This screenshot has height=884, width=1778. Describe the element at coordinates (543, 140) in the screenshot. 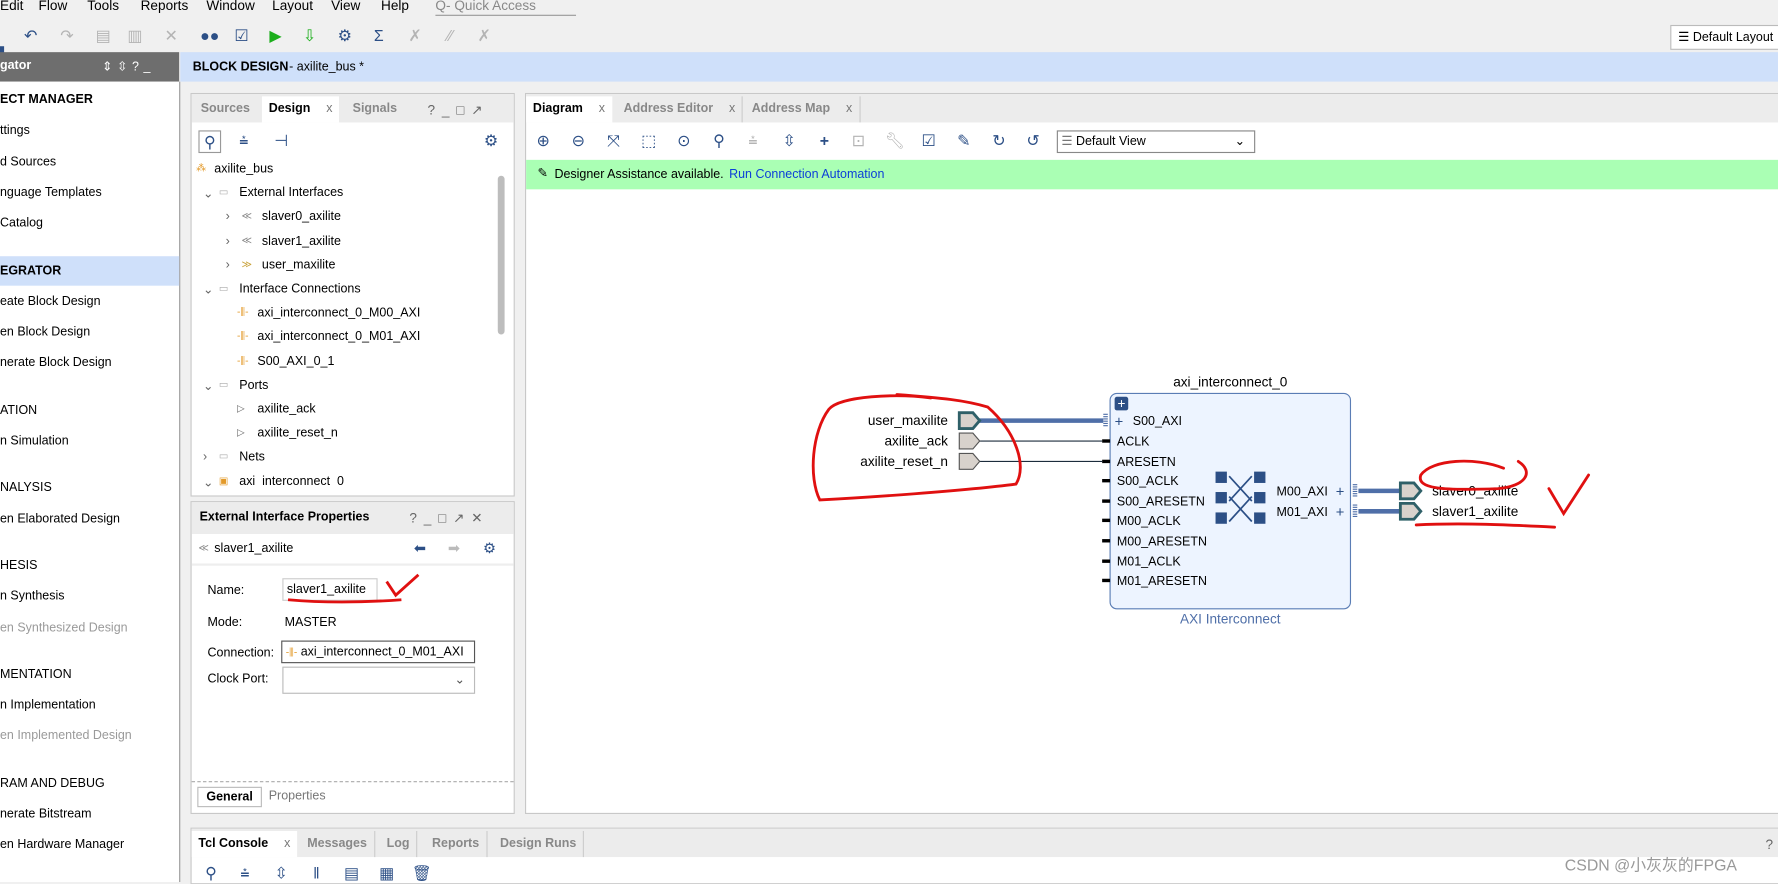

I see `zoom-in-icon: ⊕` at that location.